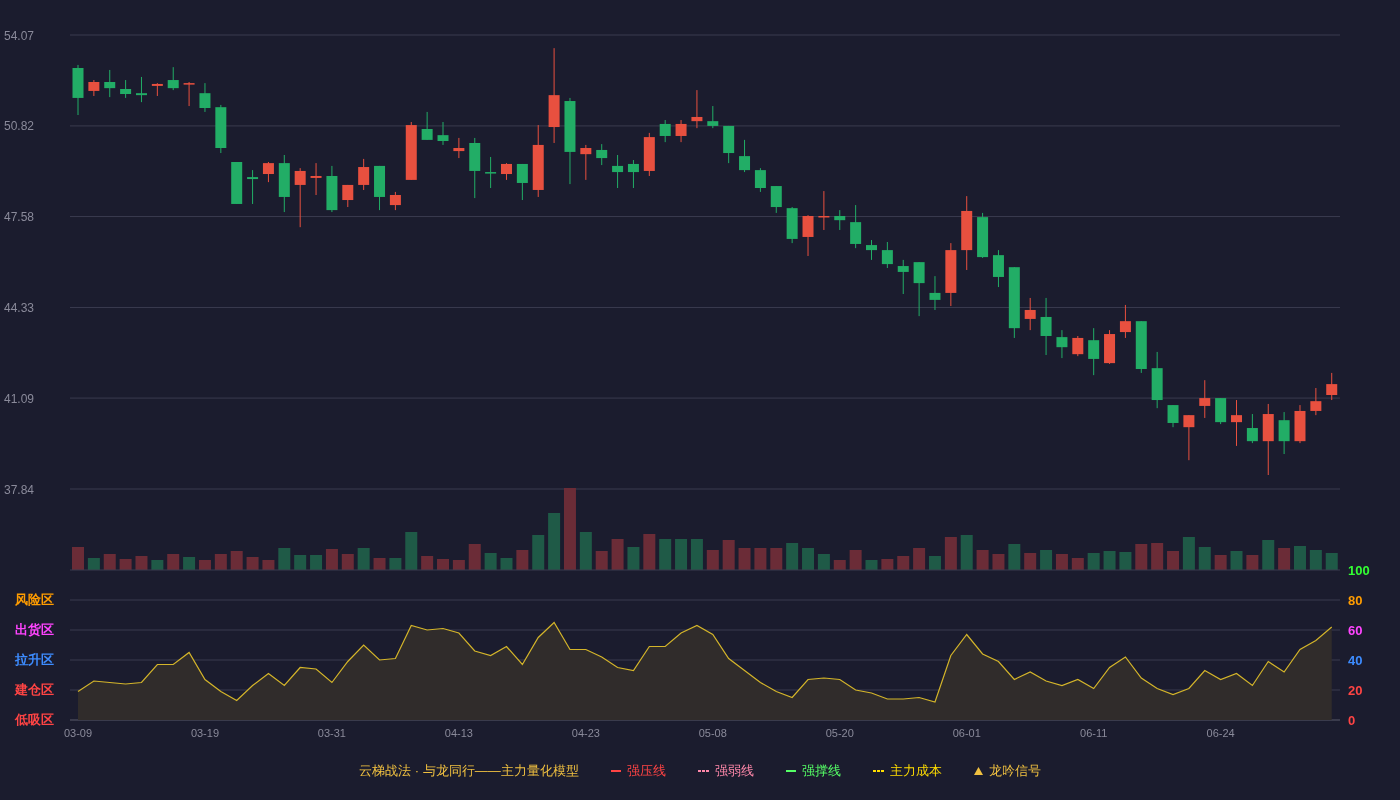 The width and height of the screenshot is (1400, 800). I want to click on axis-label: 60, so click(1355, 630).